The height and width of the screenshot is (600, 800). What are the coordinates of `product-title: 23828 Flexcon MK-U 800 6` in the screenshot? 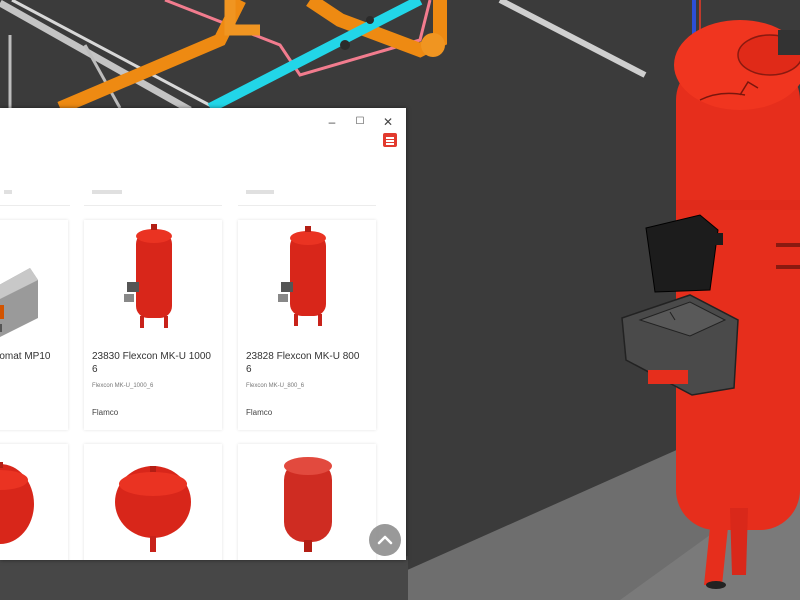 It's located at (306, 363).